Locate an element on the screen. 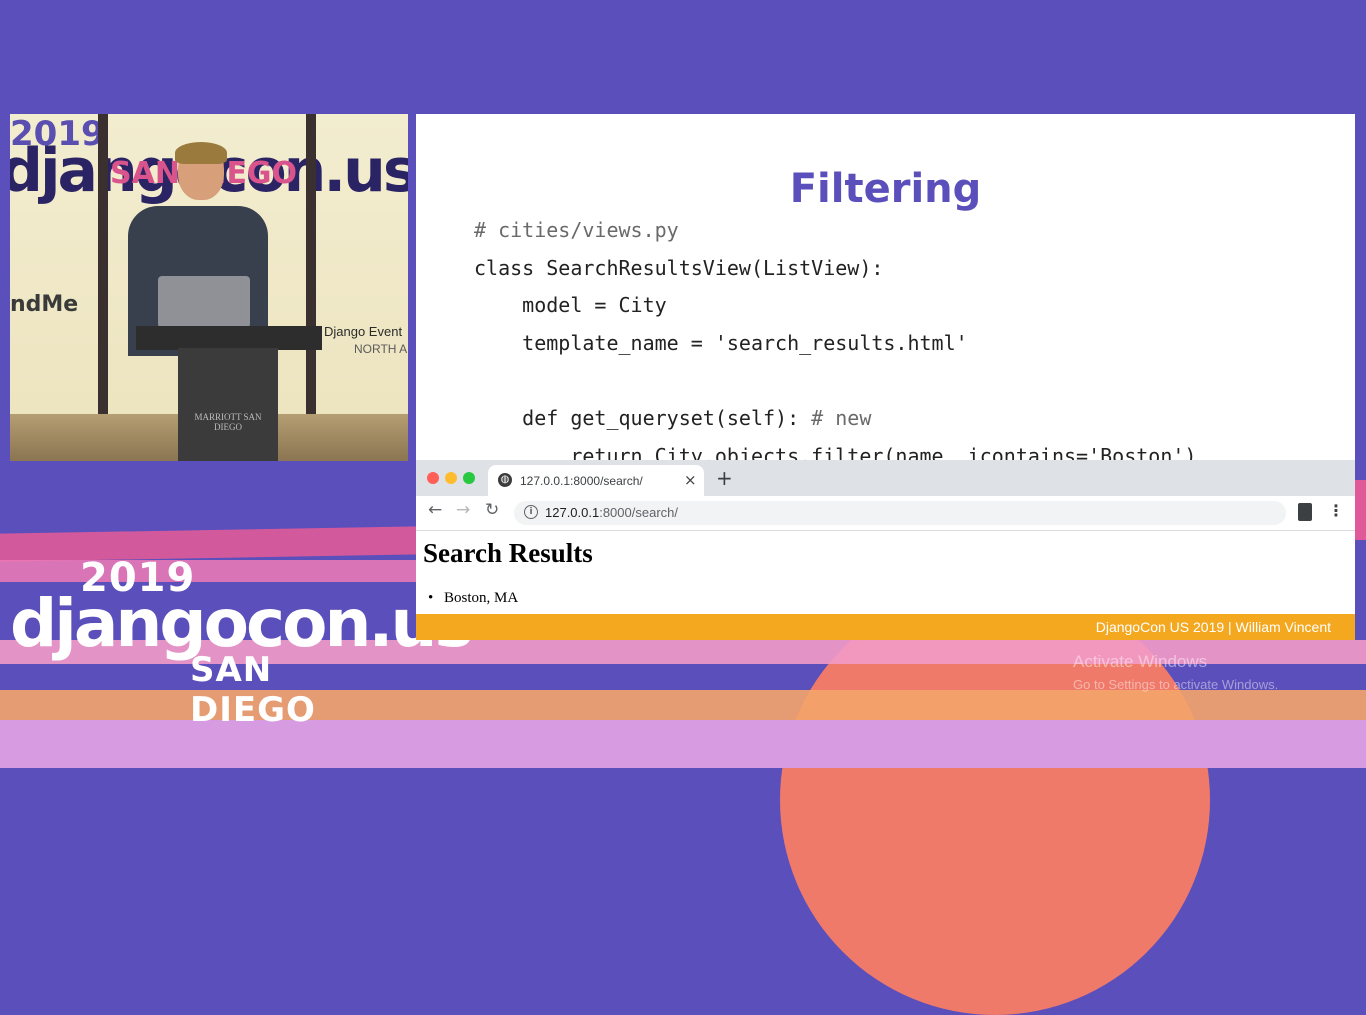  forward-icon: → is located at coordinates (463, 510).